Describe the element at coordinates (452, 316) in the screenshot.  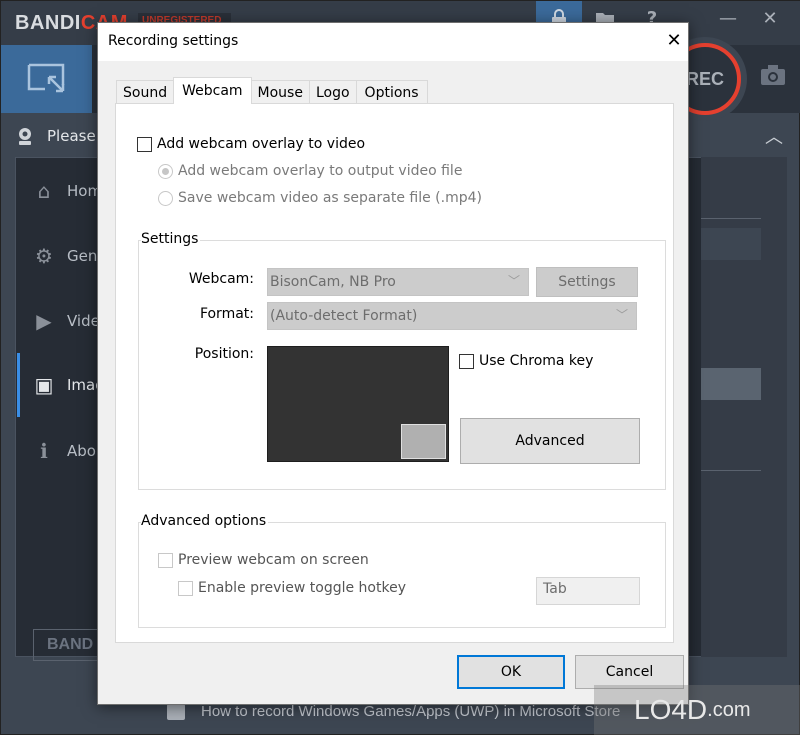
I see `format-select: (Auto-detect Format) ﹀` at that location.